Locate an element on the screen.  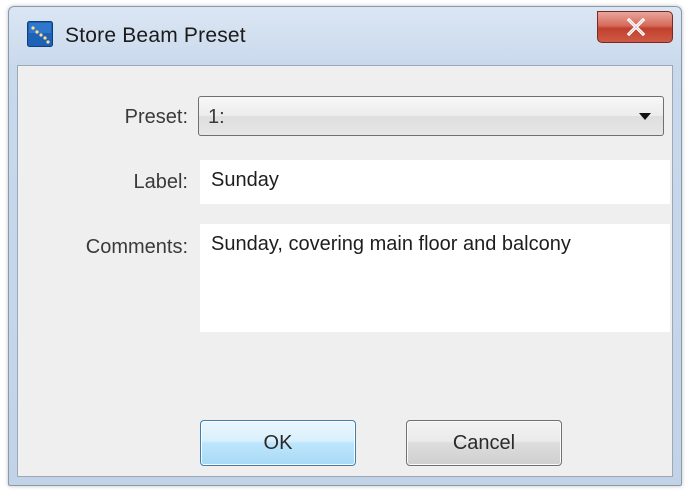
close-button is located at coordinates (635, 27).